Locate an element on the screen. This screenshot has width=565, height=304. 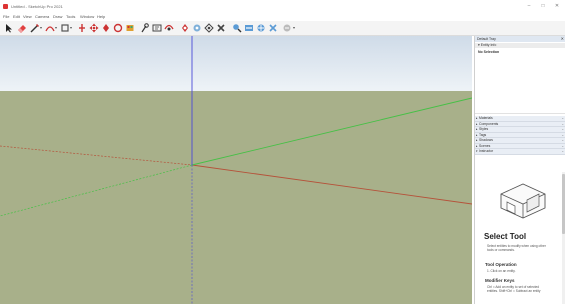
sketchup-logo-icon is located at coordinates (5, 6).